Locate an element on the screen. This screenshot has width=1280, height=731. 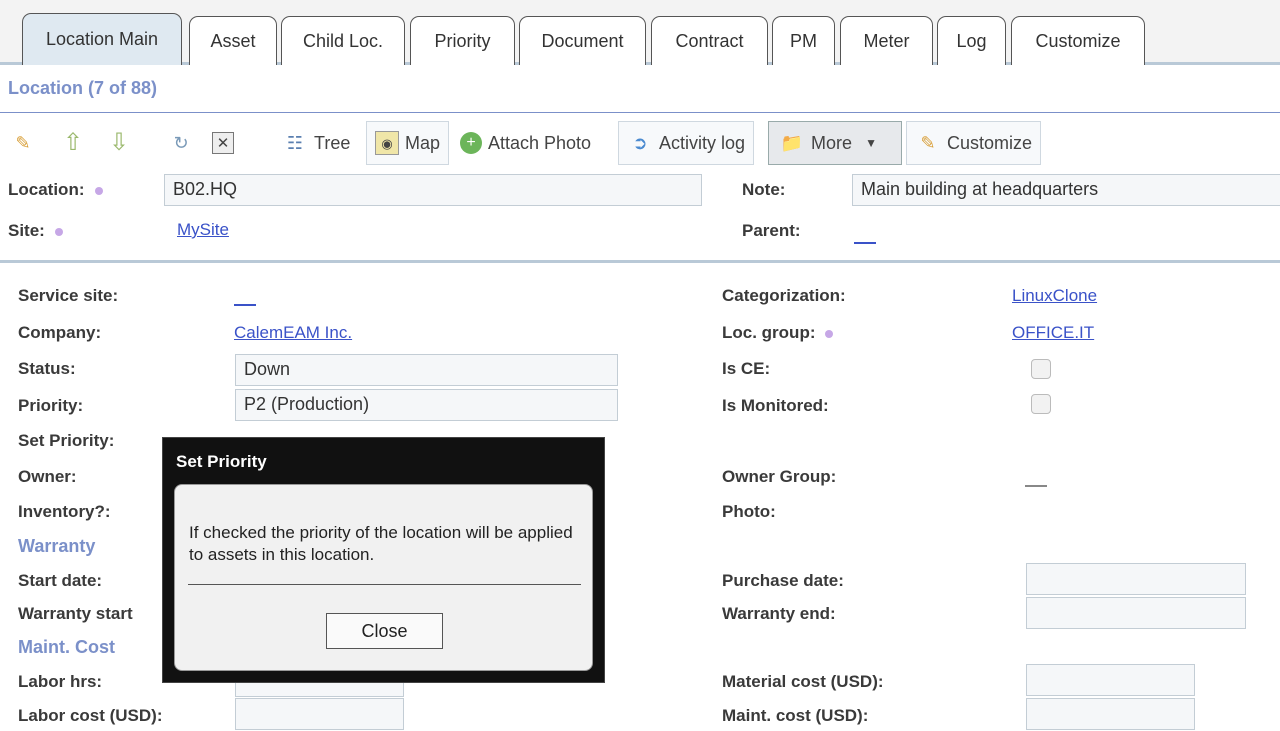
tab-document: Document is located at coordinates (582, 40).